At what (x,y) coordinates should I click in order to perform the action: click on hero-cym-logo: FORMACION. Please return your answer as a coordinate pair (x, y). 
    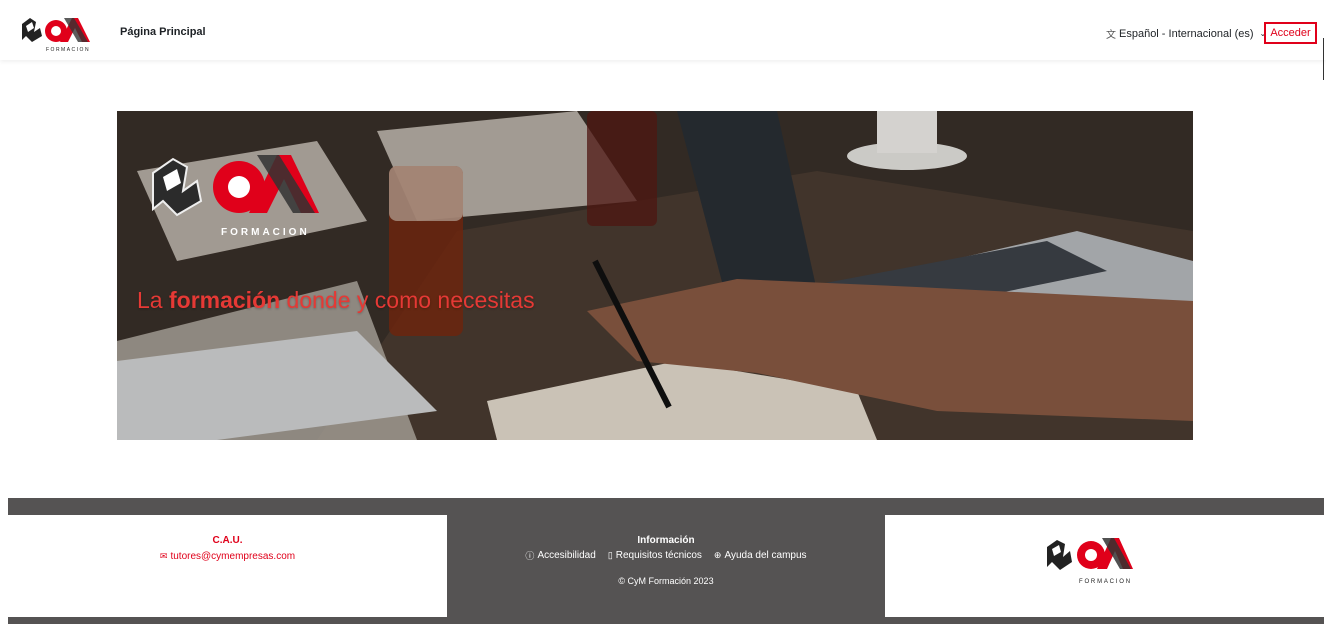
    Looking at the image, I should click on (235, 196).